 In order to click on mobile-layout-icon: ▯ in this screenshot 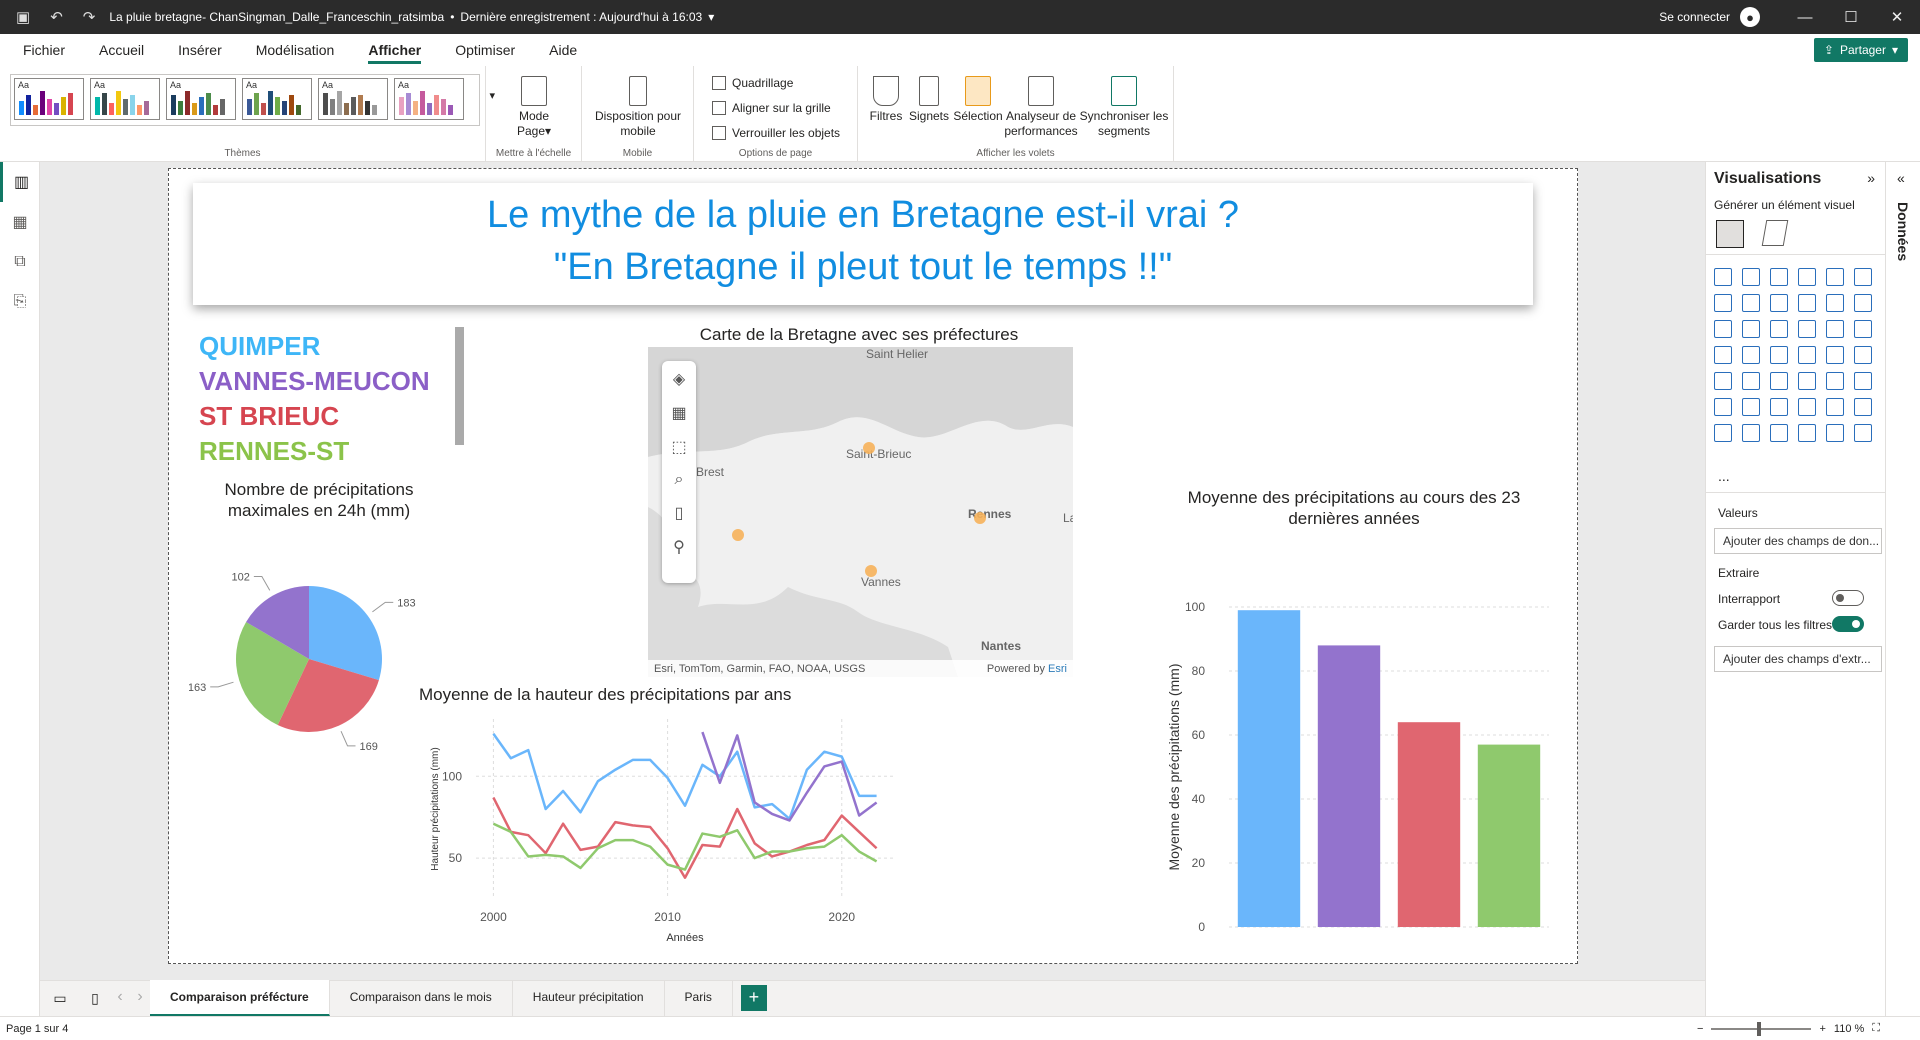, I will do `click(95, 998)`.